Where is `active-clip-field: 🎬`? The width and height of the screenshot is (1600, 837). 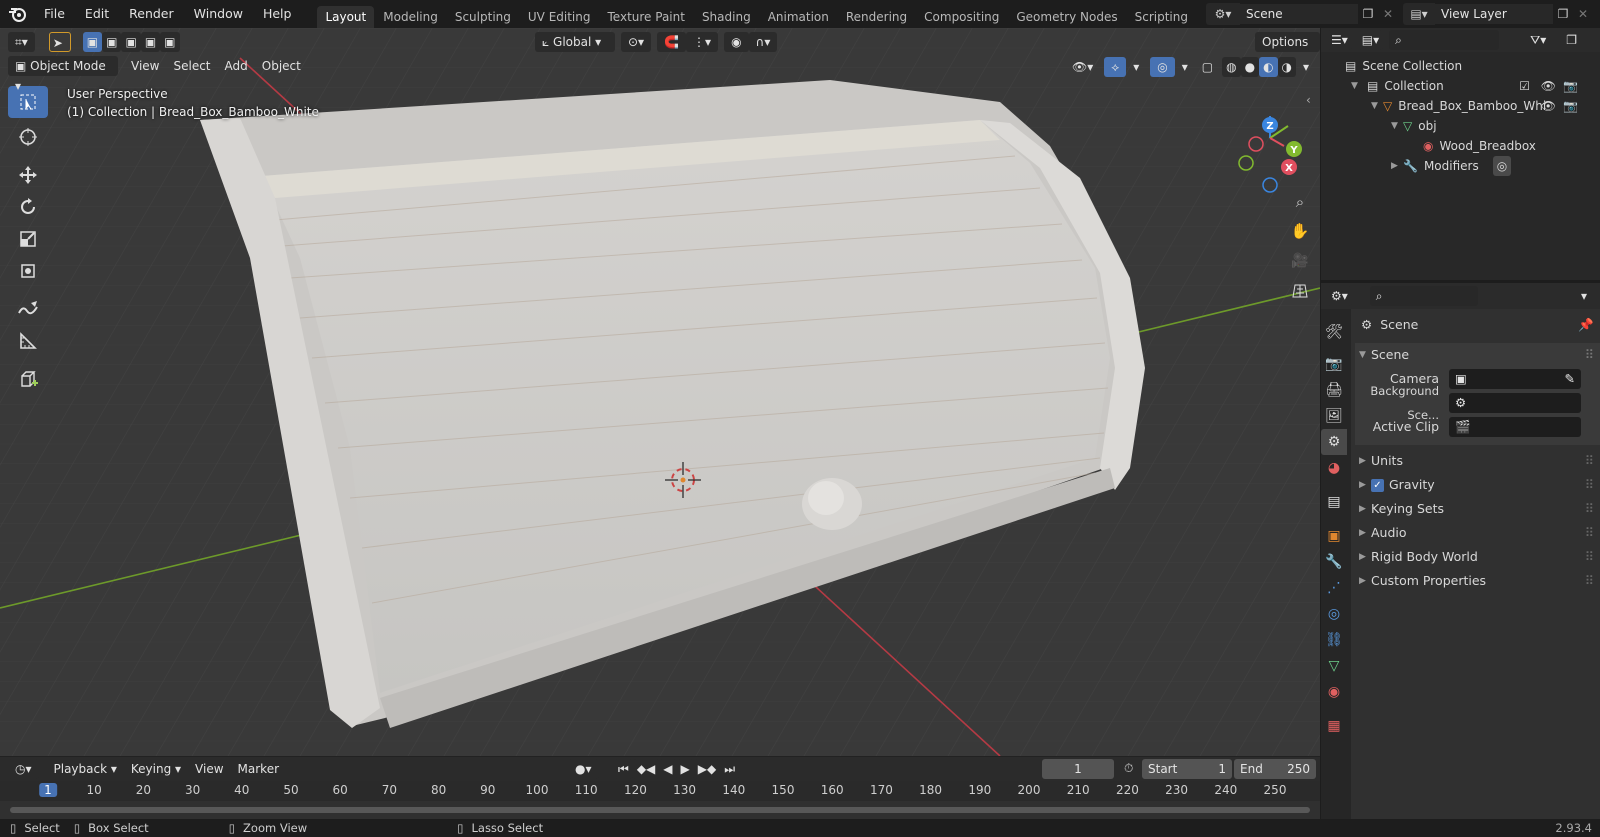
active-clip-field: 🎬 is located at coordinates (1515, 427).